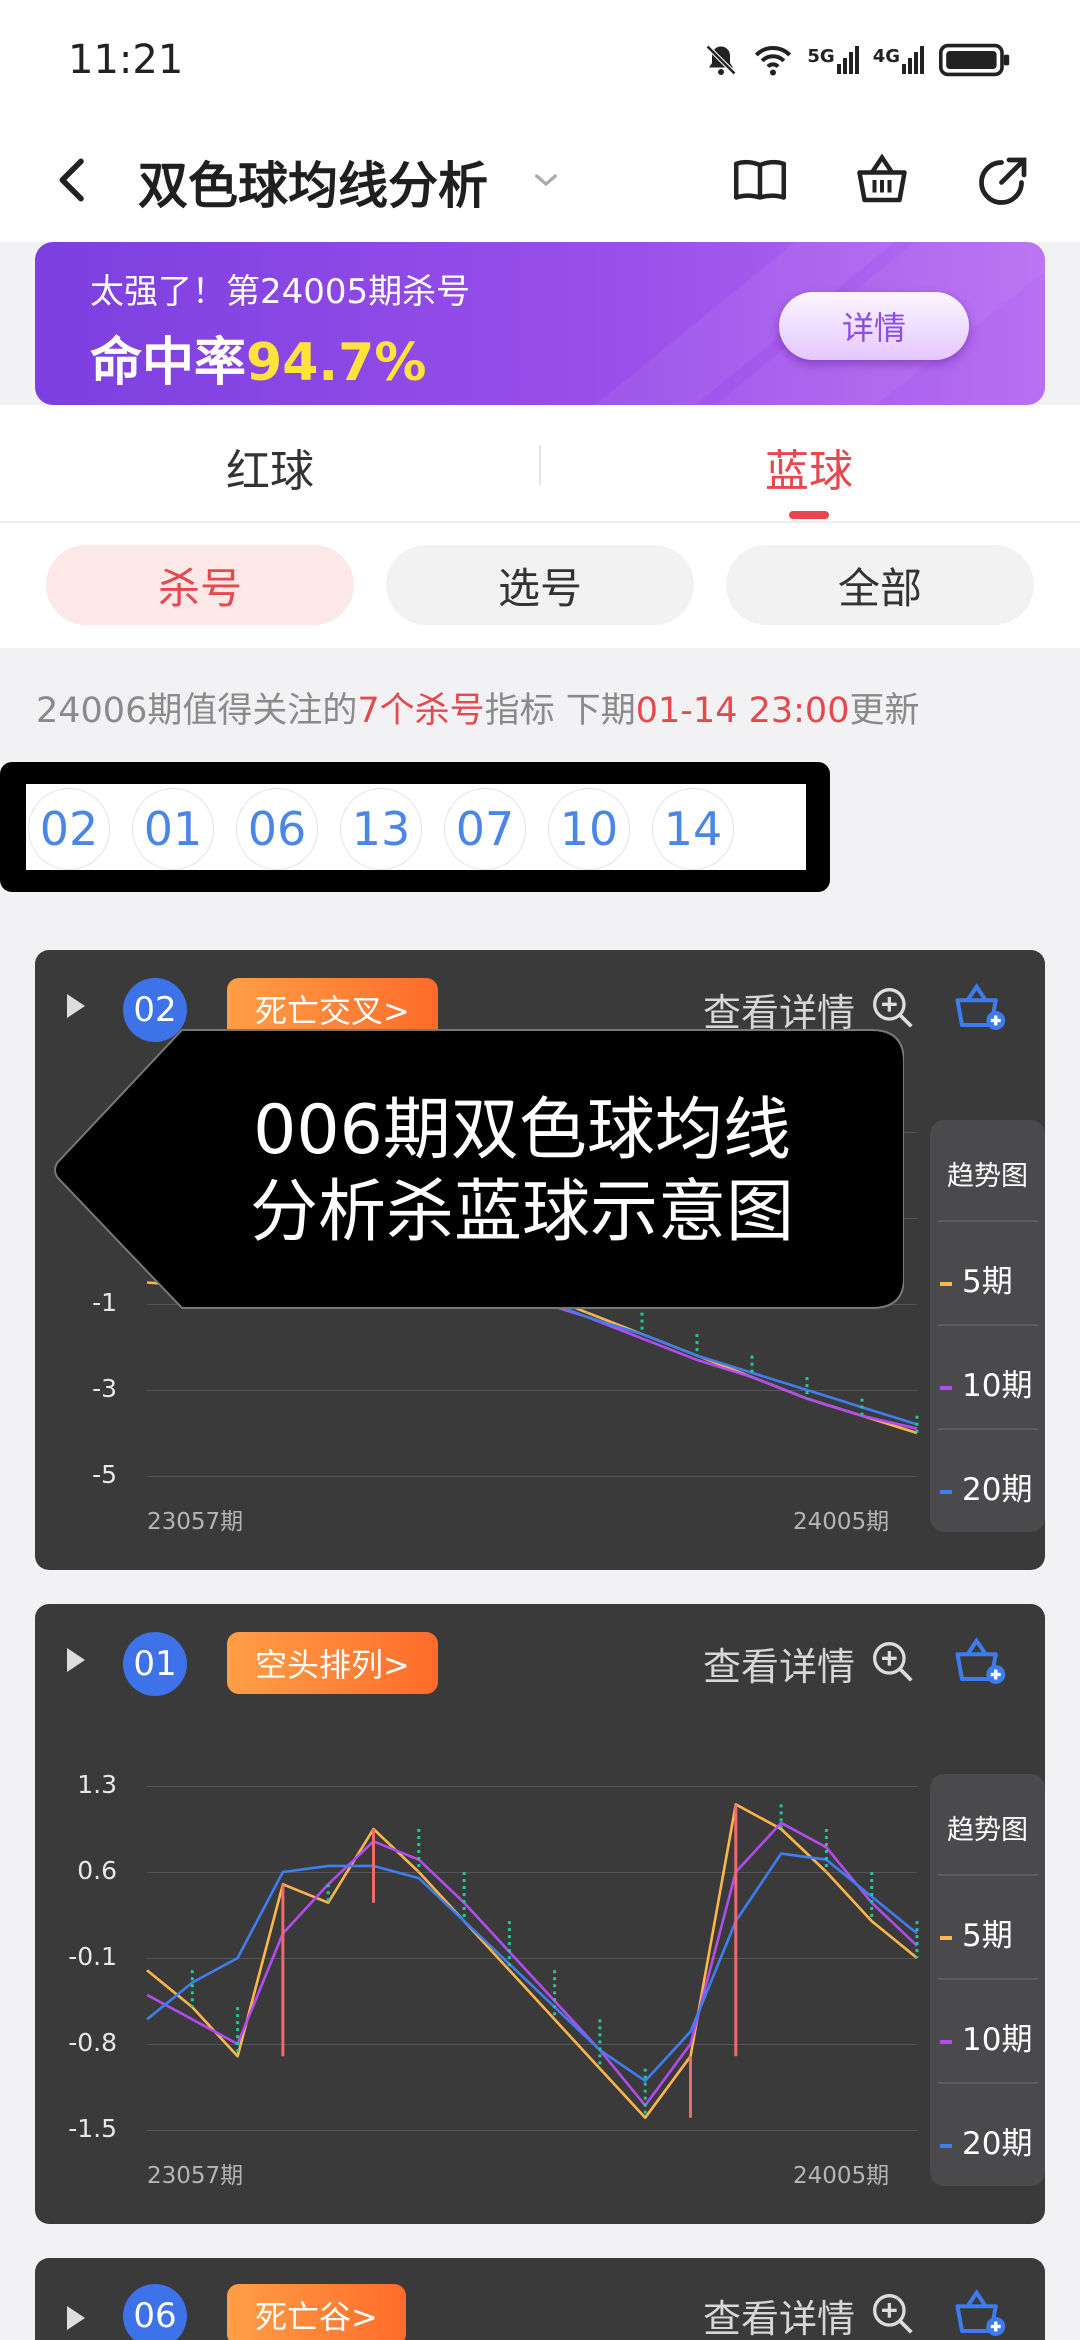 The image size is (1080, 2340). Describe the element at coordinates (589, 829) in the screenshot. I see `ball-number: 10` at that location.